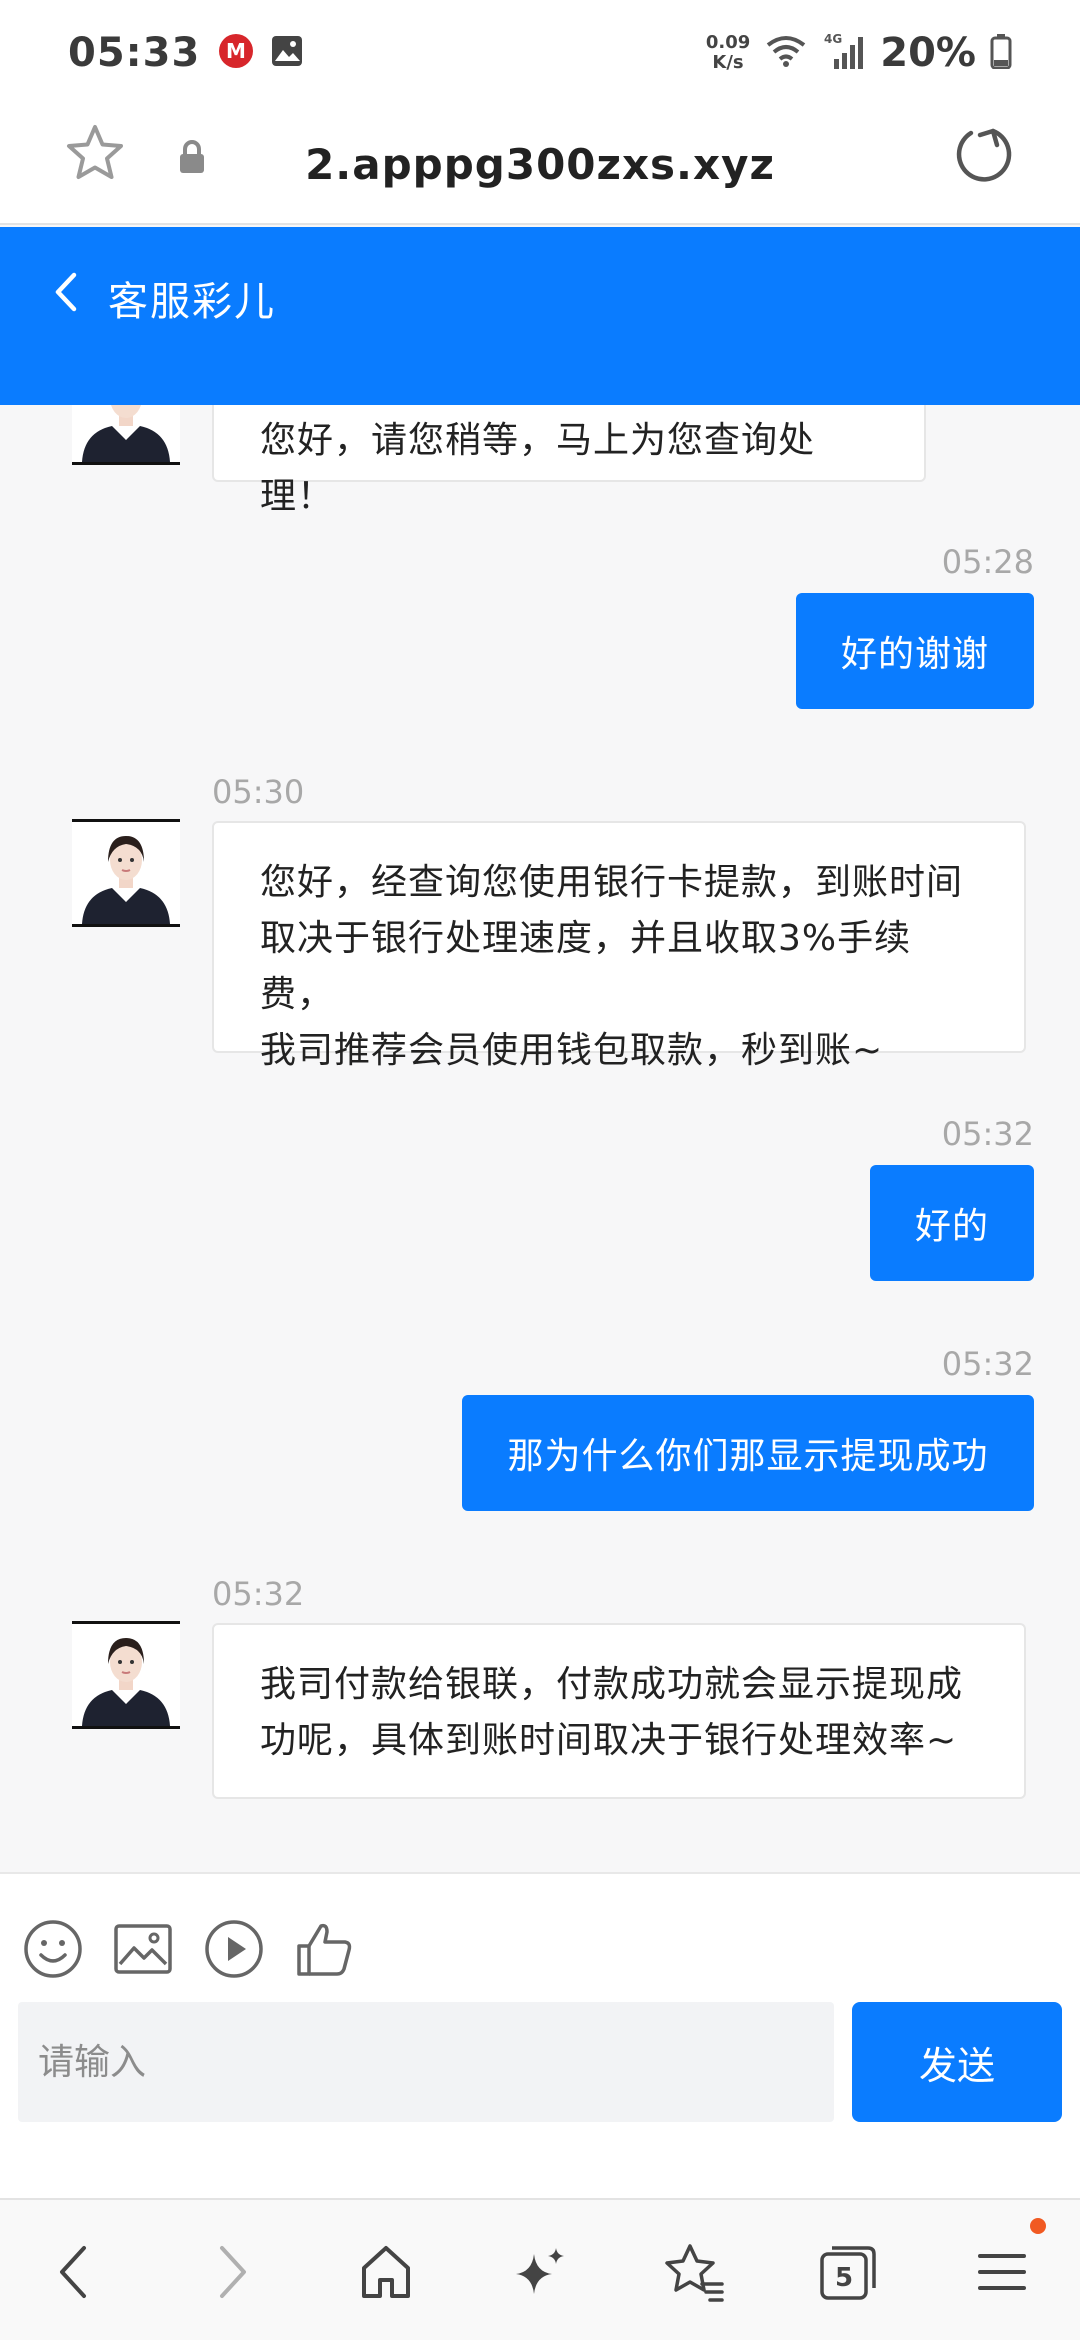 The width and height of the screenshot is (1080, 2340). What do you see at coordinates (538, 468) in the screenshot?
I see `message-text: 您好，请您稍等，马上为您查询处理！` at bounding box center [538, 468].